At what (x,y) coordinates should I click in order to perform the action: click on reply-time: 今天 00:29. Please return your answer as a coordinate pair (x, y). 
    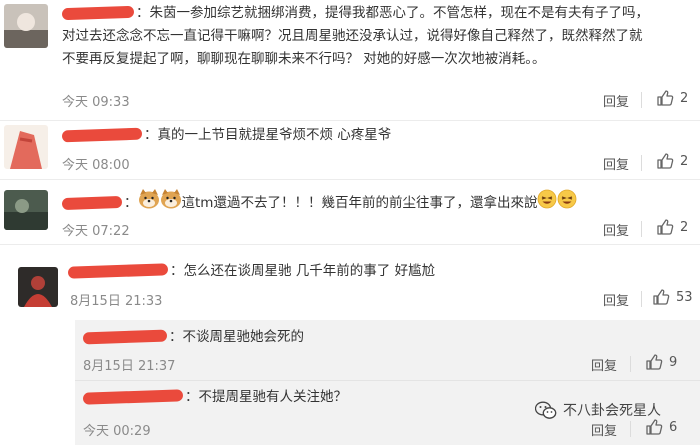
    Looking at the image, I should click on (117, 431).